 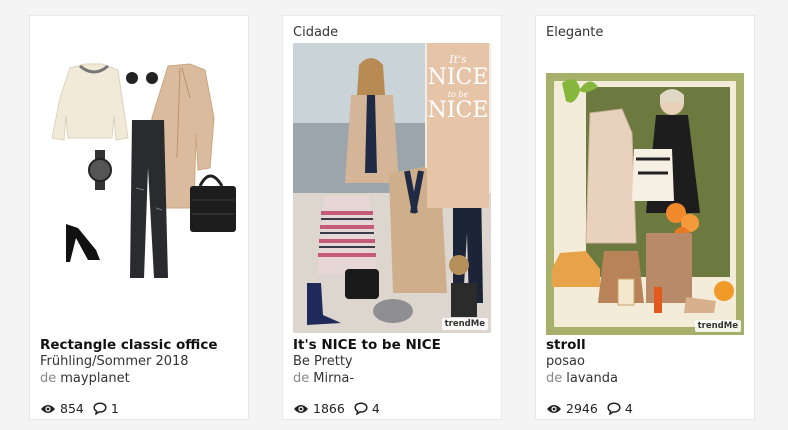 I want to click on category-label: Elegante, so click(x=575, y=32).